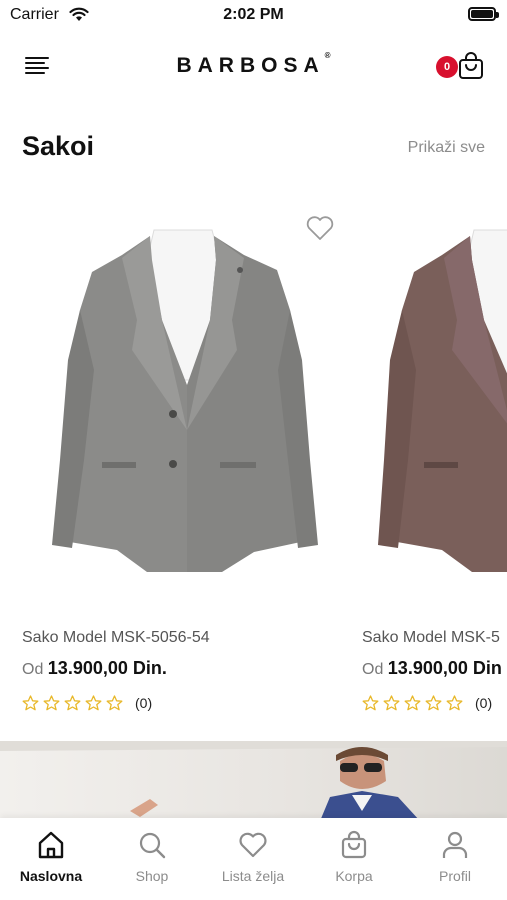 The height and width of the screenshot is (900, 507). What do you see at coordinates (107, 668) in the screenshot?
I see `price-amount: 13.900,00 Din.` at bounding box center [107, 668].